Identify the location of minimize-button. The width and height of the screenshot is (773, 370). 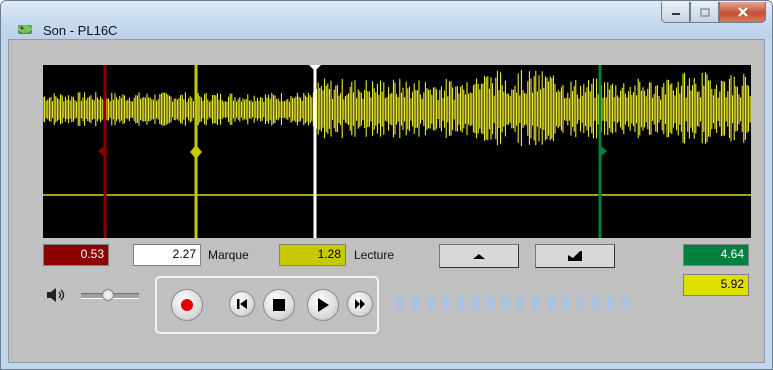
(675, 12).